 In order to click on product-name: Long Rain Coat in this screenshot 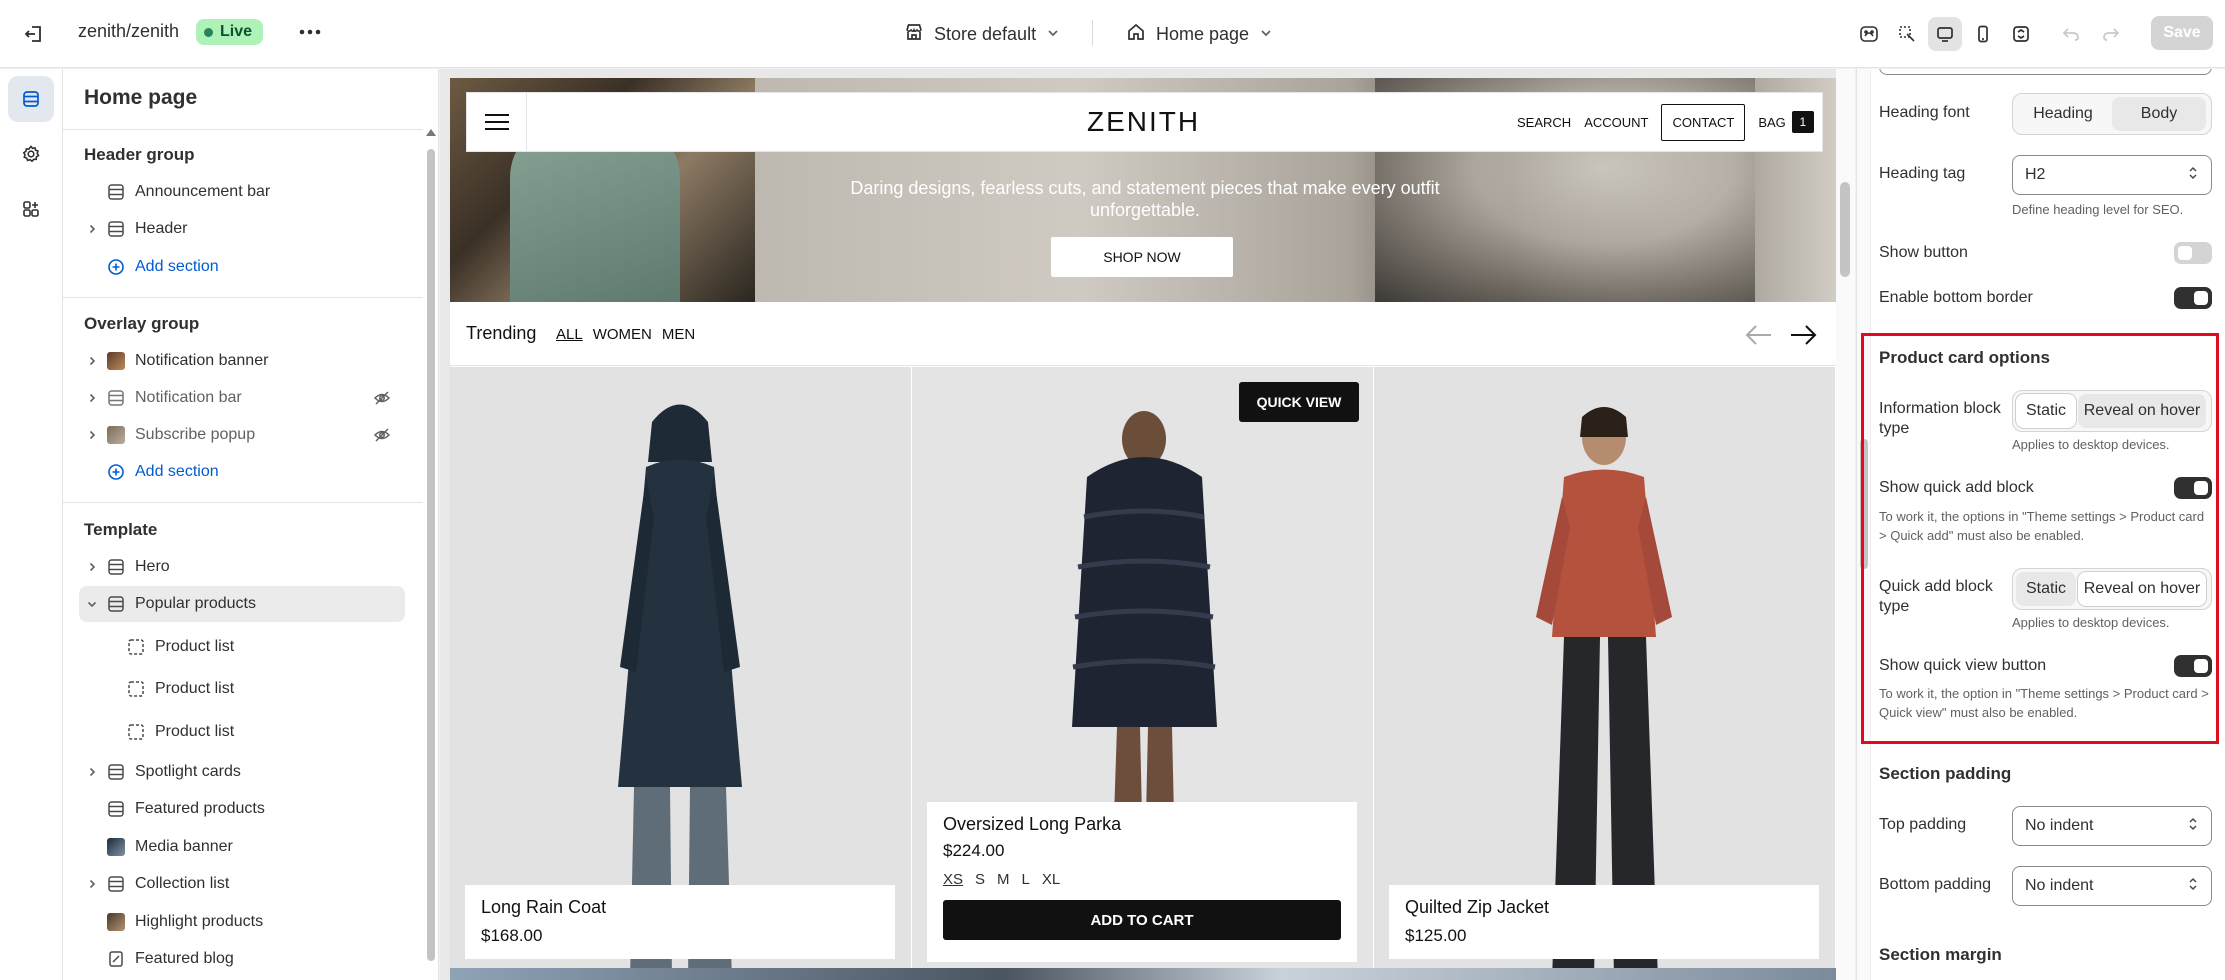, I will do `click(680, 907)`.